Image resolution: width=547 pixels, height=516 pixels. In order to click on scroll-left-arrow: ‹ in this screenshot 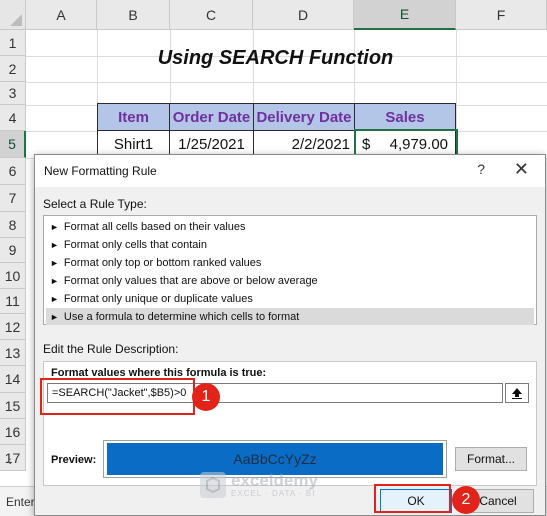, I will do `click(9, 460)`.